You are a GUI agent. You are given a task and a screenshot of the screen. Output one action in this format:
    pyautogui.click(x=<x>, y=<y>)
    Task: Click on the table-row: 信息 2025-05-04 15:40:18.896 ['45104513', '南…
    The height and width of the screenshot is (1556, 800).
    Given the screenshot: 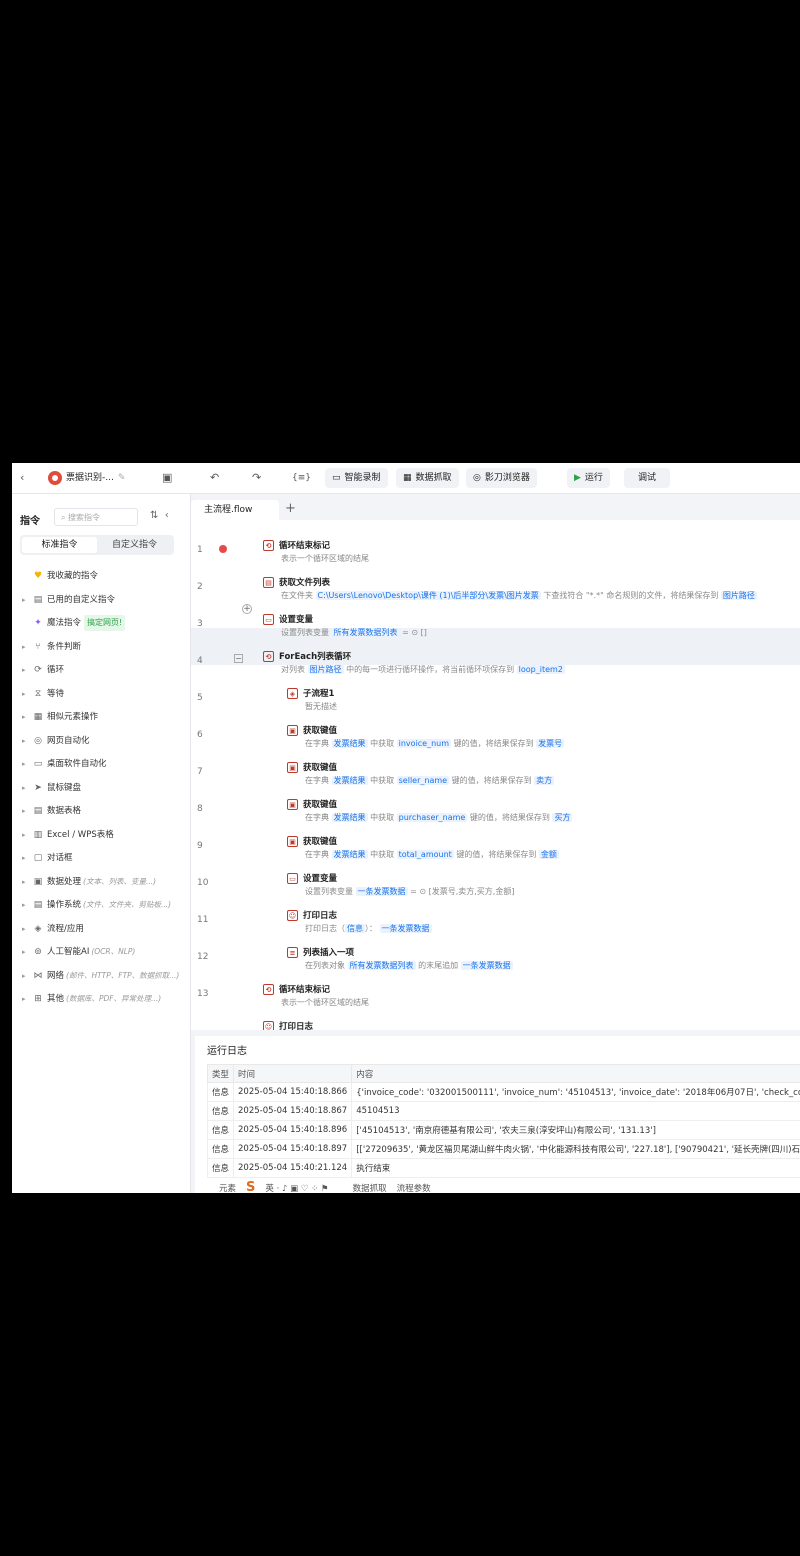 What is the action you would take?
    pyautogui.click(x=503, y=1130)
    